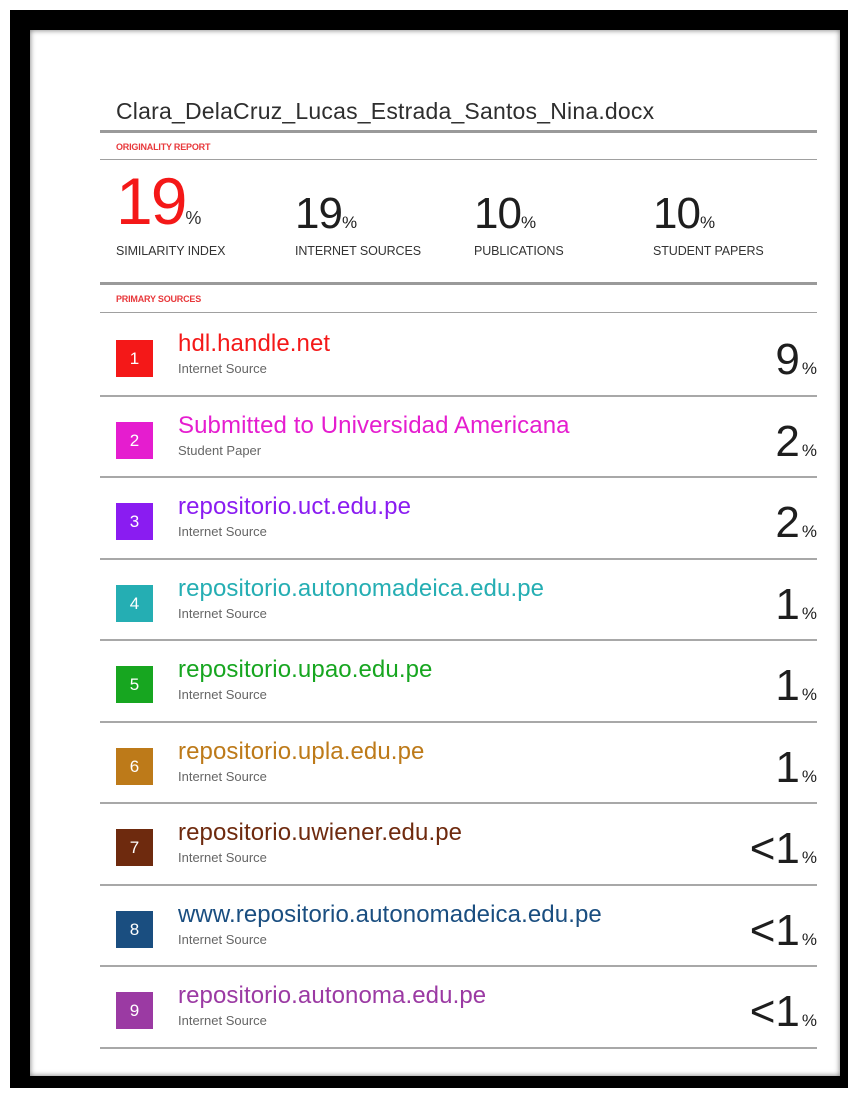 The image size is (848, 1093). Describe the element at coordinates (134, 521) in the screenshot. I see `source-rank-badge: 3` at that location.